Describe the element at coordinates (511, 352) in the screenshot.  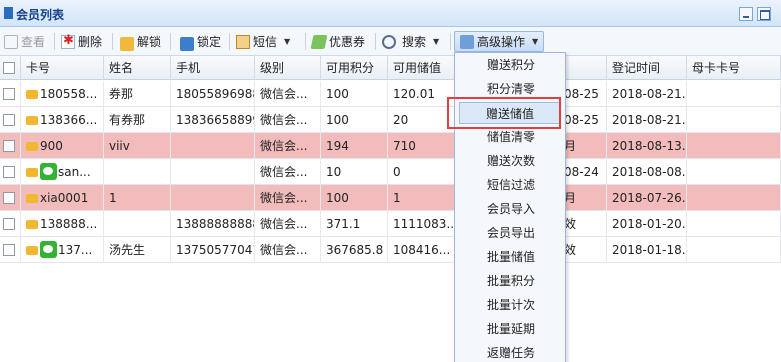
I see `menu-item-12: 返赠任务` at that location.